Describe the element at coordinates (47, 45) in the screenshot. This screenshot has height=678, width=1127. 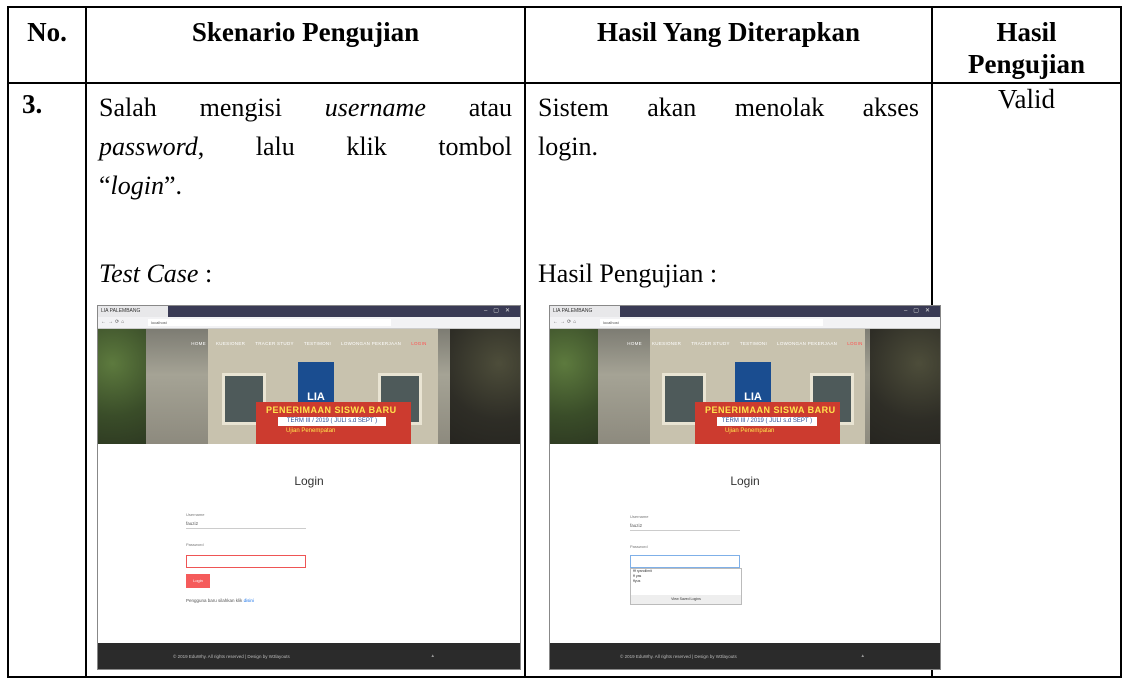
I see `header-no: No.` at that location.